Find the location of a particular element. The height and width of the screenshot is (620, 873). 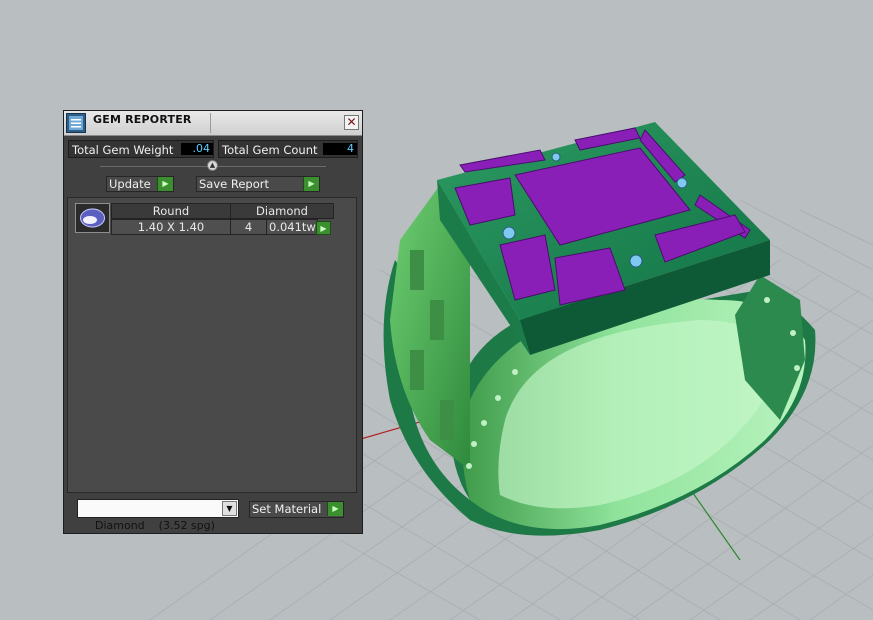

total-gem-weight-value: .04 is located at coordinates (197, 149).